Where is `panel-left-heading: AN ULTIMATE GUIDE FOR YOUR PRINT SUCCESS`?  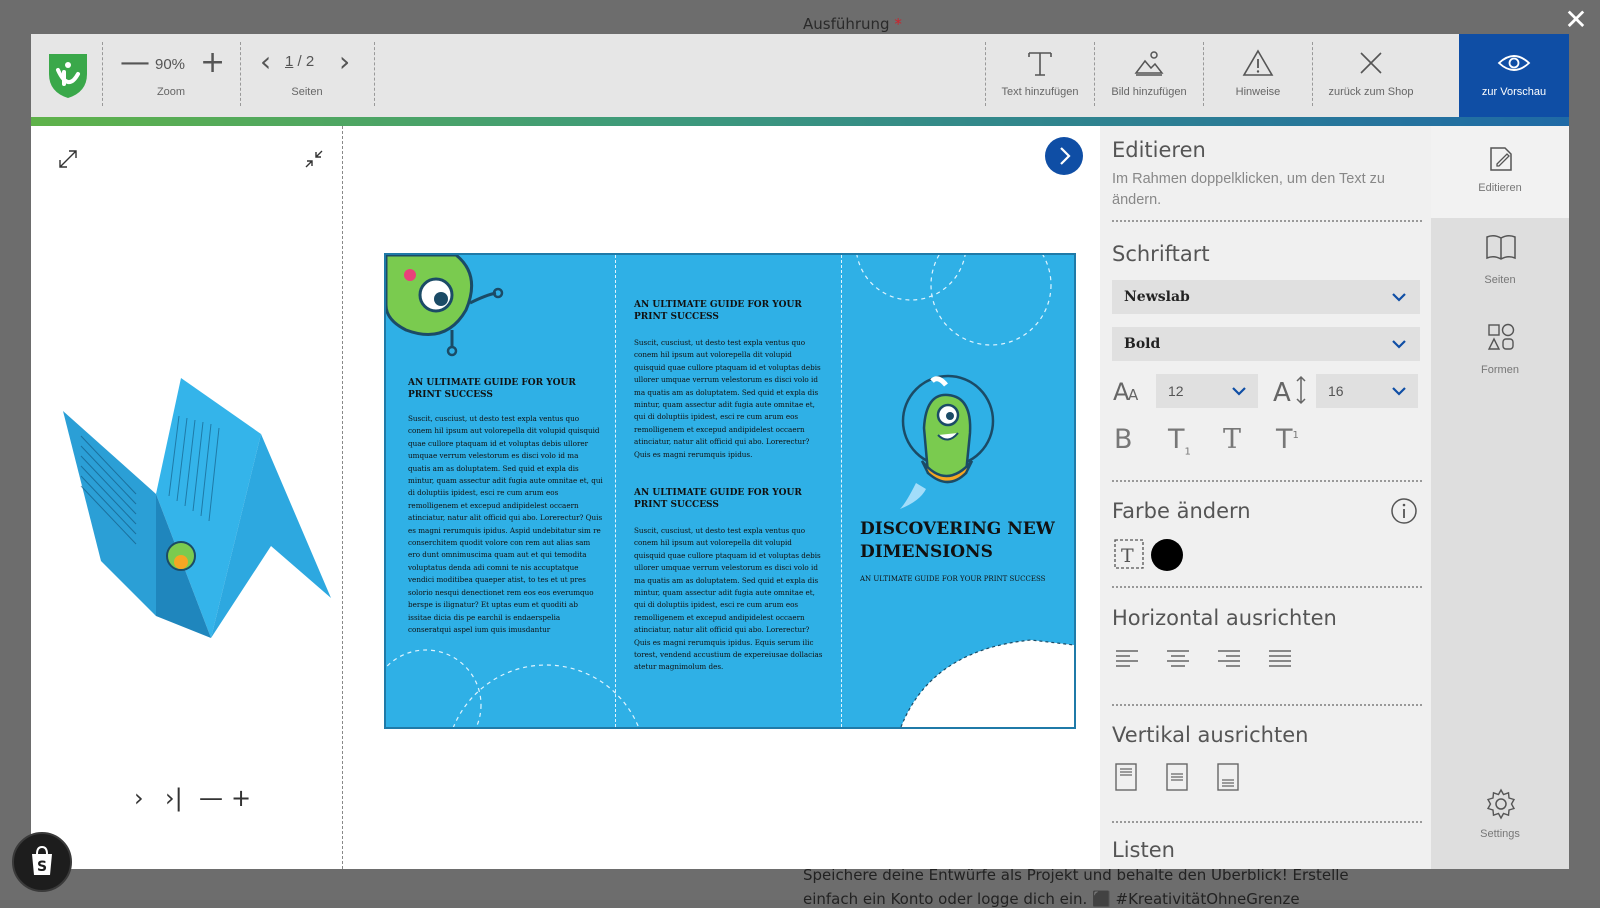 panel-left-heading: AN ULTIMATE GUIDE FOR YOUR PRINT SUCCESS is located at coordinates (505, 389).